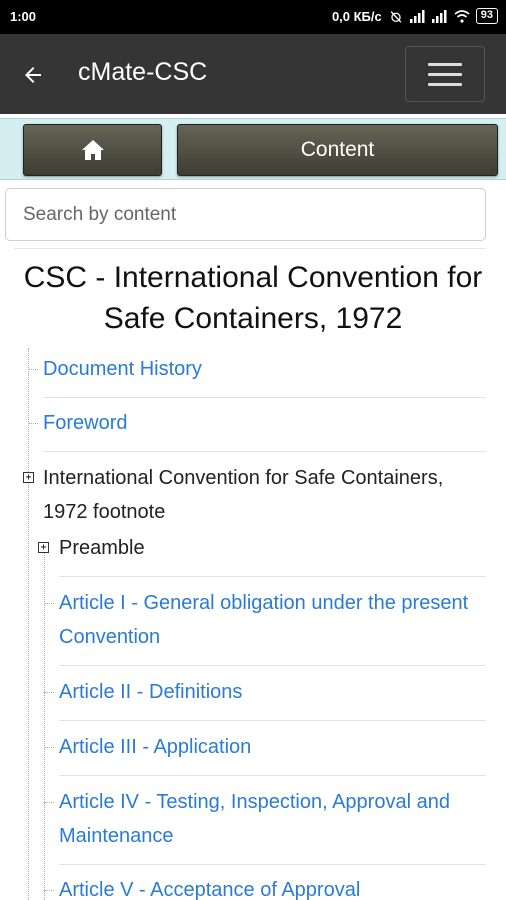  What do you see at coordinates (445, 64) in the screenshot?
I see `hamburger-menu-icon` at bounding box center [445, 64].